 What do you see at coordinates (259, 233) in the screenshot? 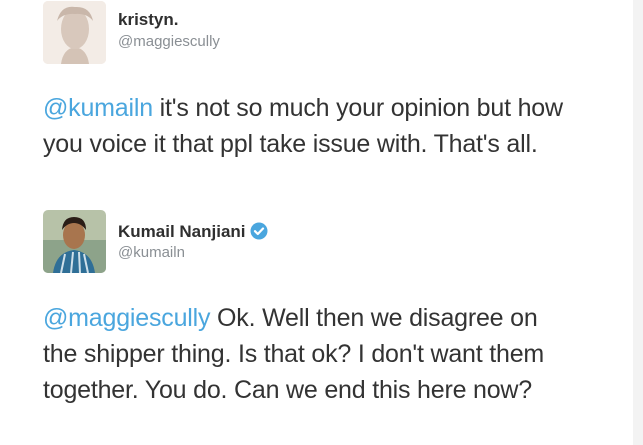
I see `verified-badge-icon` at bounding box center [259, 233].